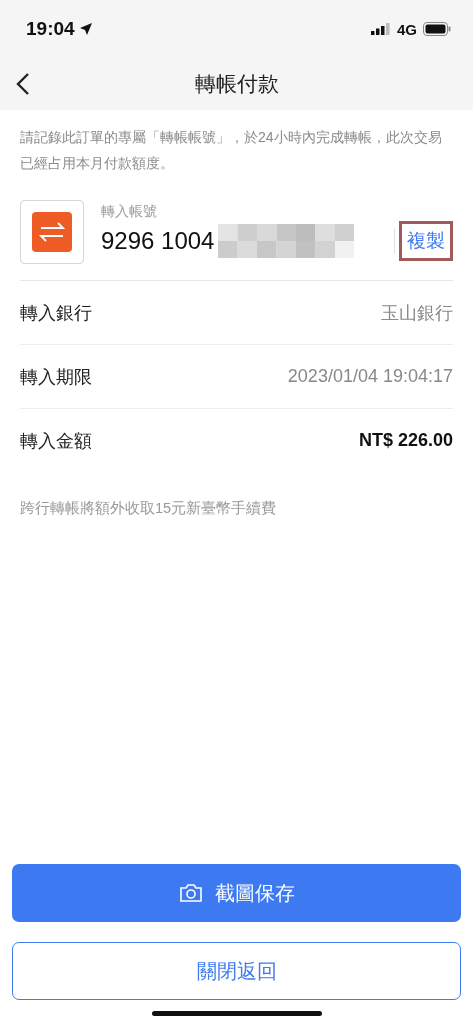 This screenshot has width=473, height=1024. I want to click on copy-button: 複製, so click(426, 241).